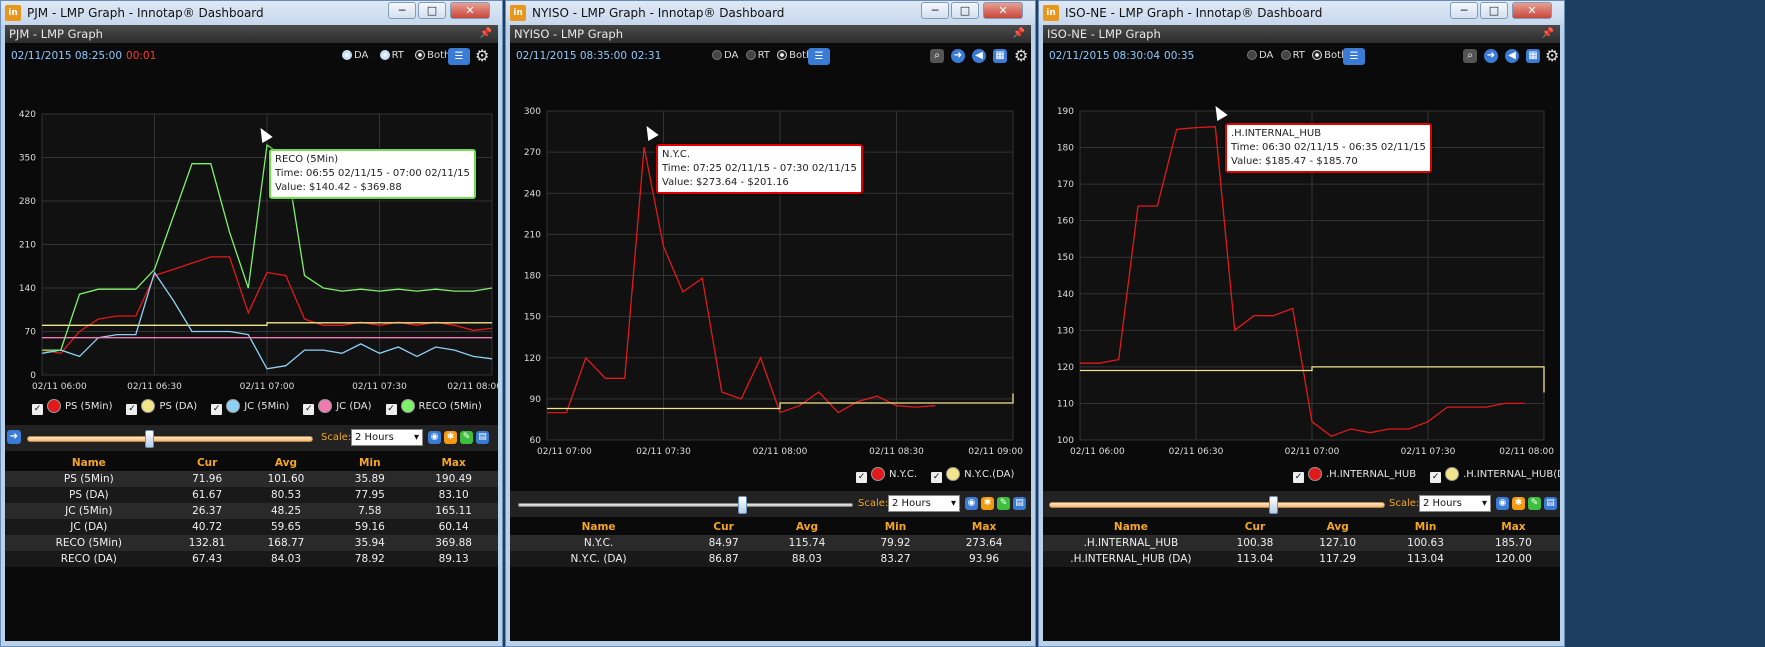 This screenshot has width=1765, height=647. What do you see at coordinates (251, 511) in the screenshot?
I see `table-row: JC (5Min) 26.37 48.25 7.58 165.11` at bounding box center [251, 511].